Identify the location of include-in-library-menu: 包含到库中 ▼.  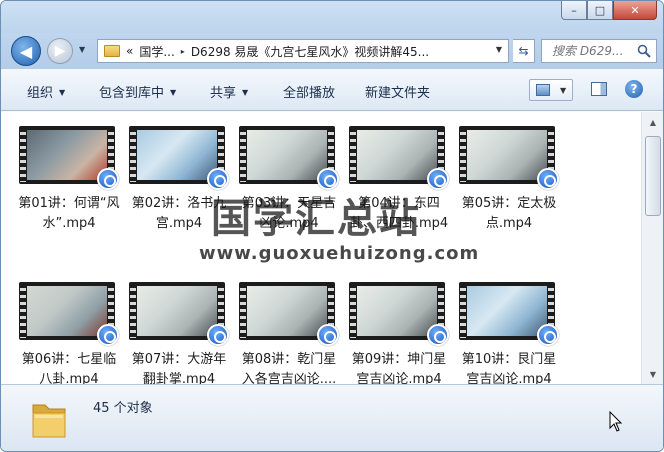
(137, 91).